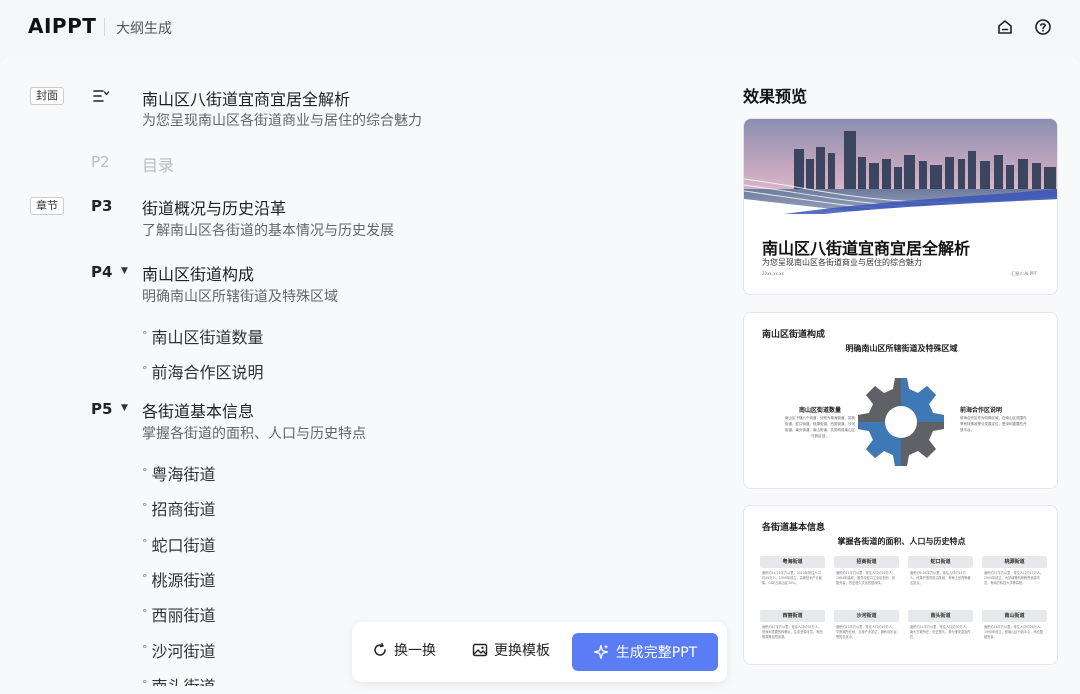 The height and width of the screenshot is (694, 1080). I want to click on generate-ppt-label: 生成完整PPT, so click(656, 653).